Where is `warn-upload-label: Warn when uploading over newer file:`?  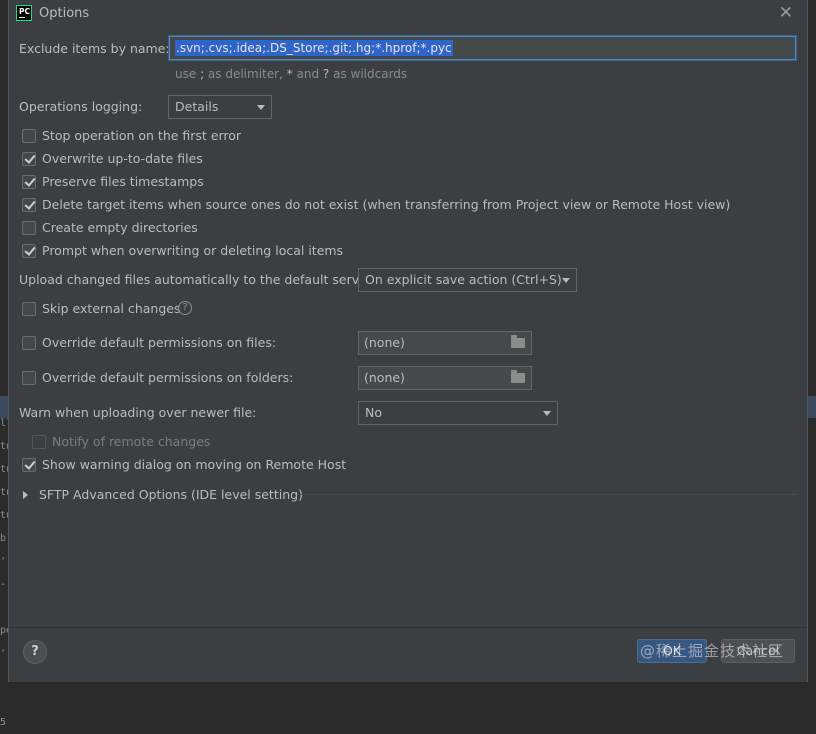 warn-upload-label: Warn when uploading over newer file: is located at coordinates (138, 412).